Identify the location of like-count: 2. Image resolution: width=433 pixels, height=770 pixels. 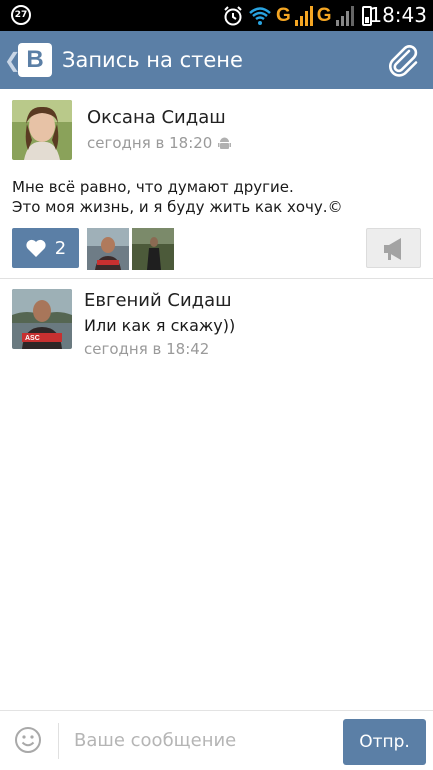
(60, 248).